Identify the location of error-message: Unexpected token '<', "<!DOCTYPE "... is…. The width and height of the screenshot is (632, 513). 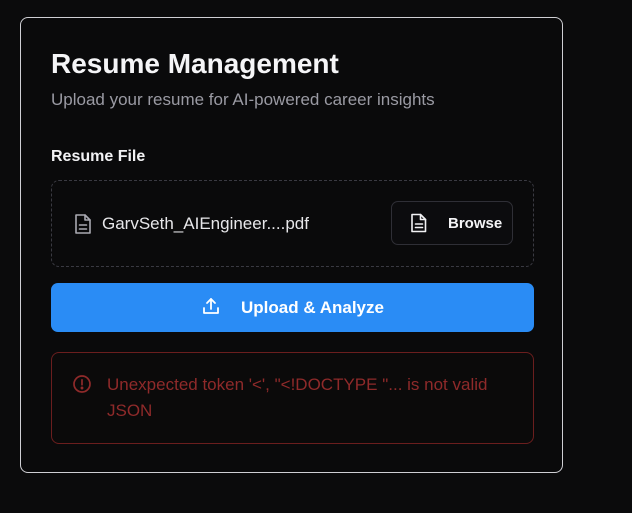
(297, 397).